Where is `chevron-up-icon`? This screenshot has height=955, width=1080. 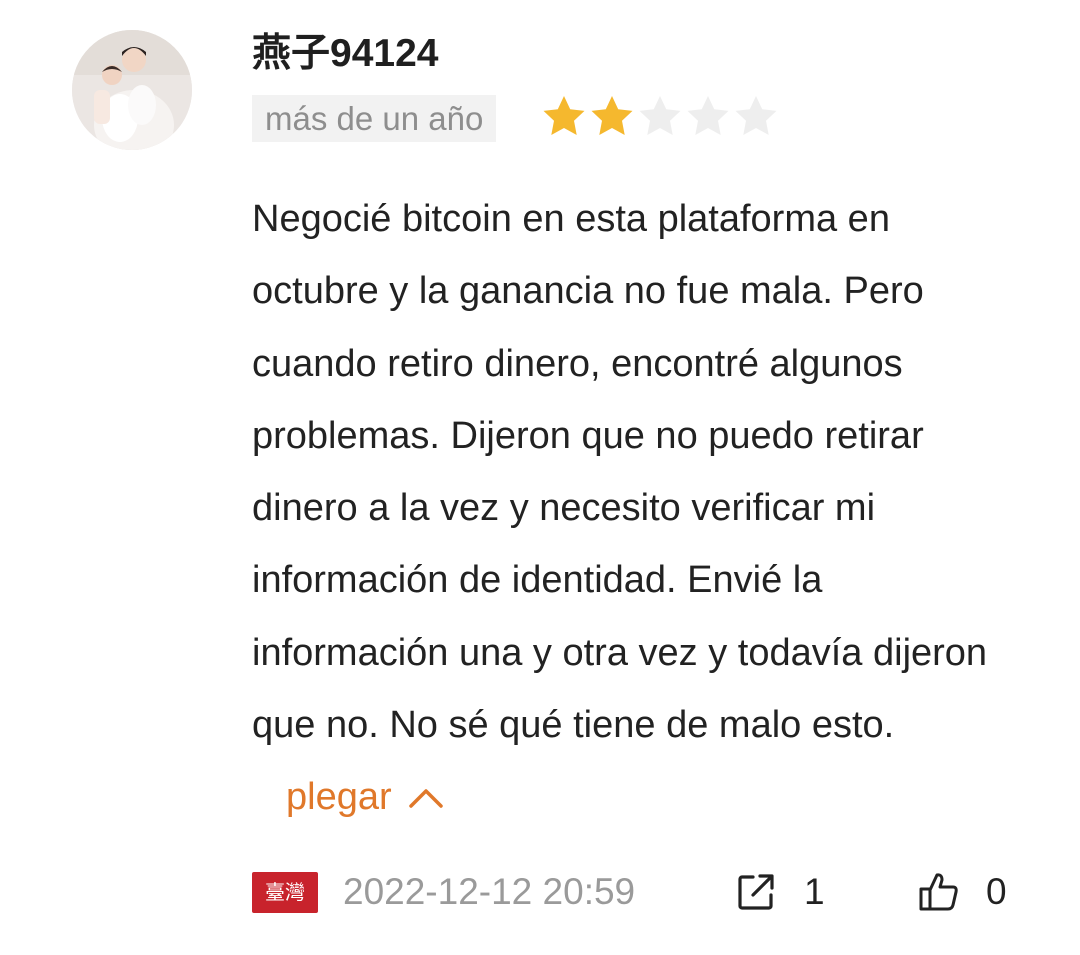 chevron-up-icon is located at coordinates (425, 798).